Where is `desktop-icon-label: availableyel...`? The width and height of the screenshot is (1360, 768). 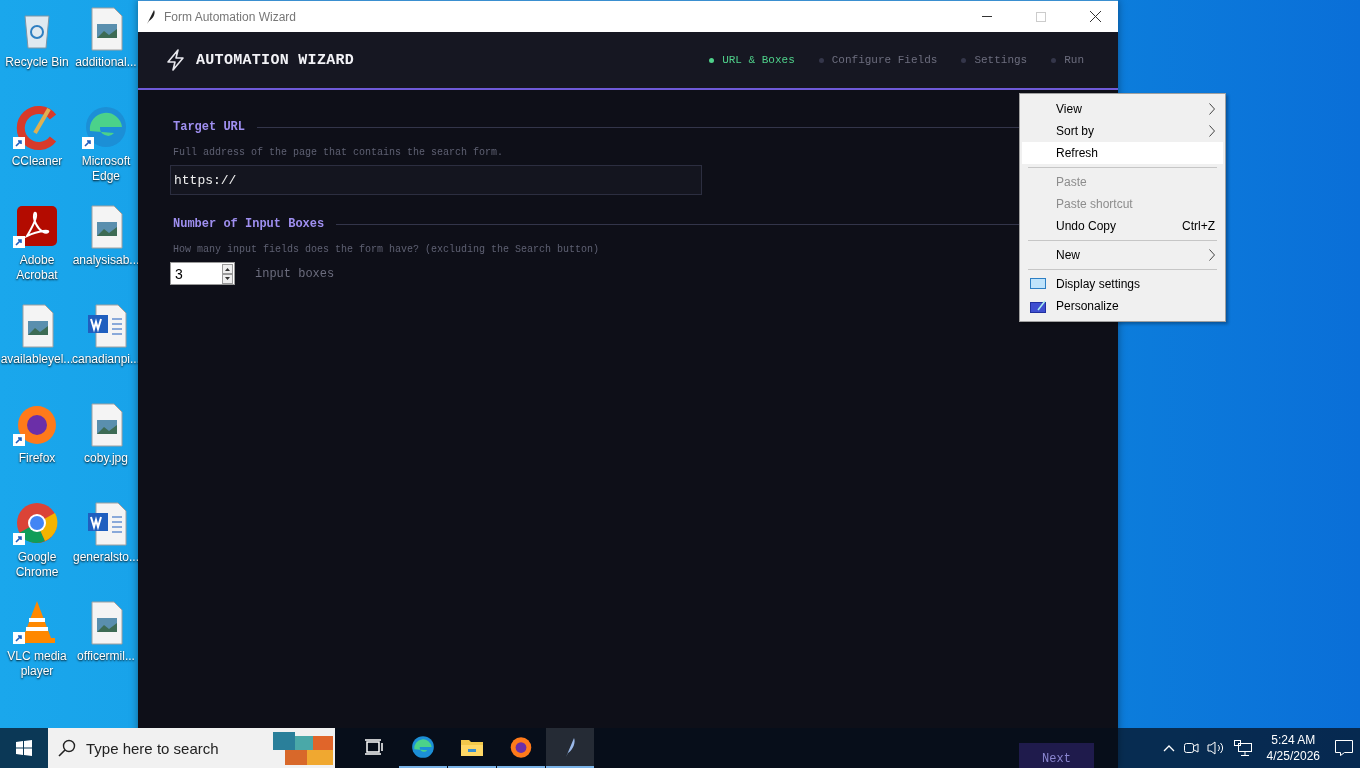
desktop-icon-label: availableyel... is located at coordinates (37, 359).